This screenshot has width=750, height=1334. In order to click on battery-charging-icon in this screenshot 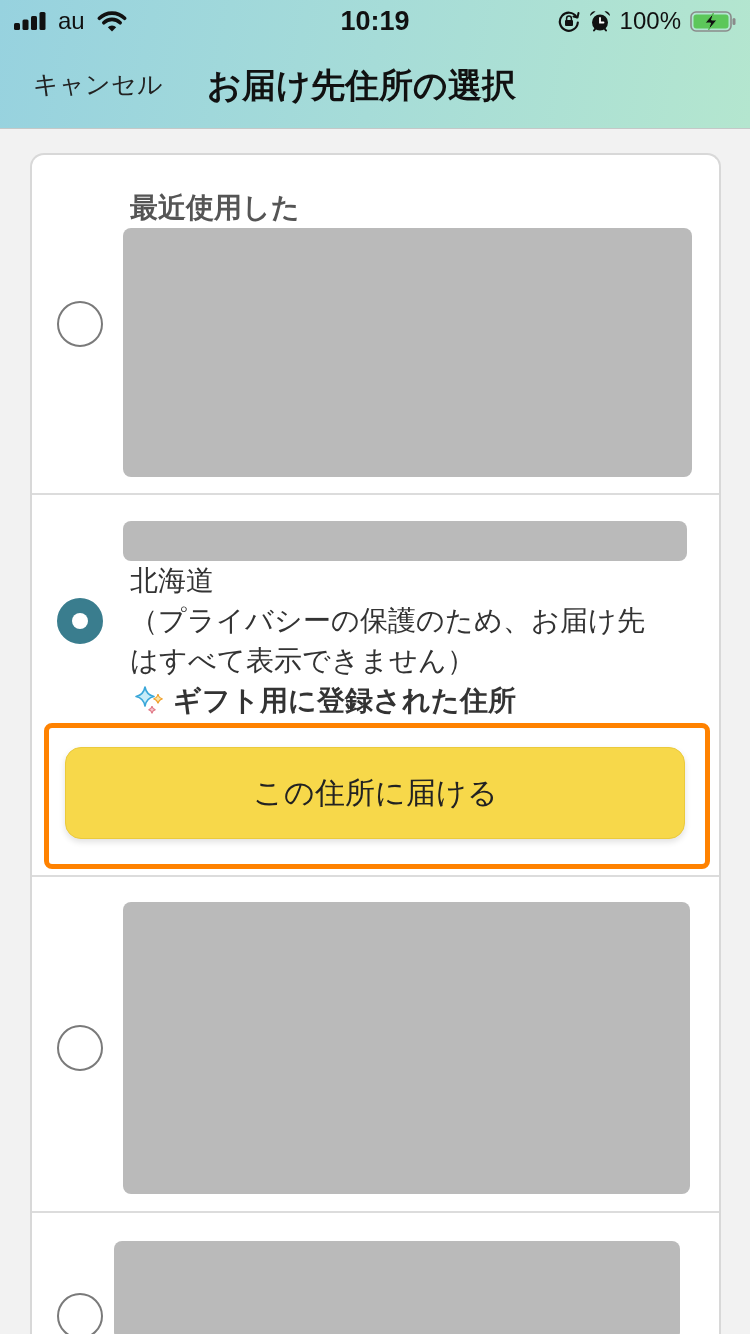, I will do `click(713, 21)`.